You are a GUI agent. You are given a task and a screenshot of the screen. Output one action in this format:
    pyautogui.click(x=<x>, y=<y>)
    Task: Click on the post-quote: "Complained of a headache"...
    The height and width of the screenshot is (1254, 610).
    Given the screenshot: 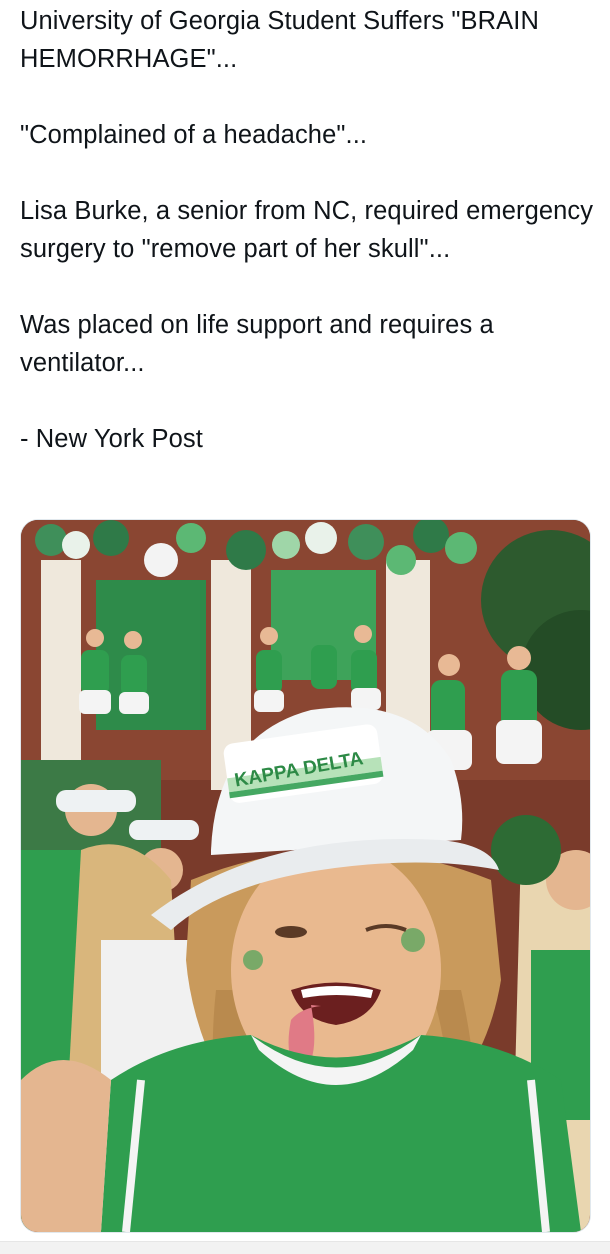 What is the action you would take?
    pyautogui.click(x=194, y=135)
    